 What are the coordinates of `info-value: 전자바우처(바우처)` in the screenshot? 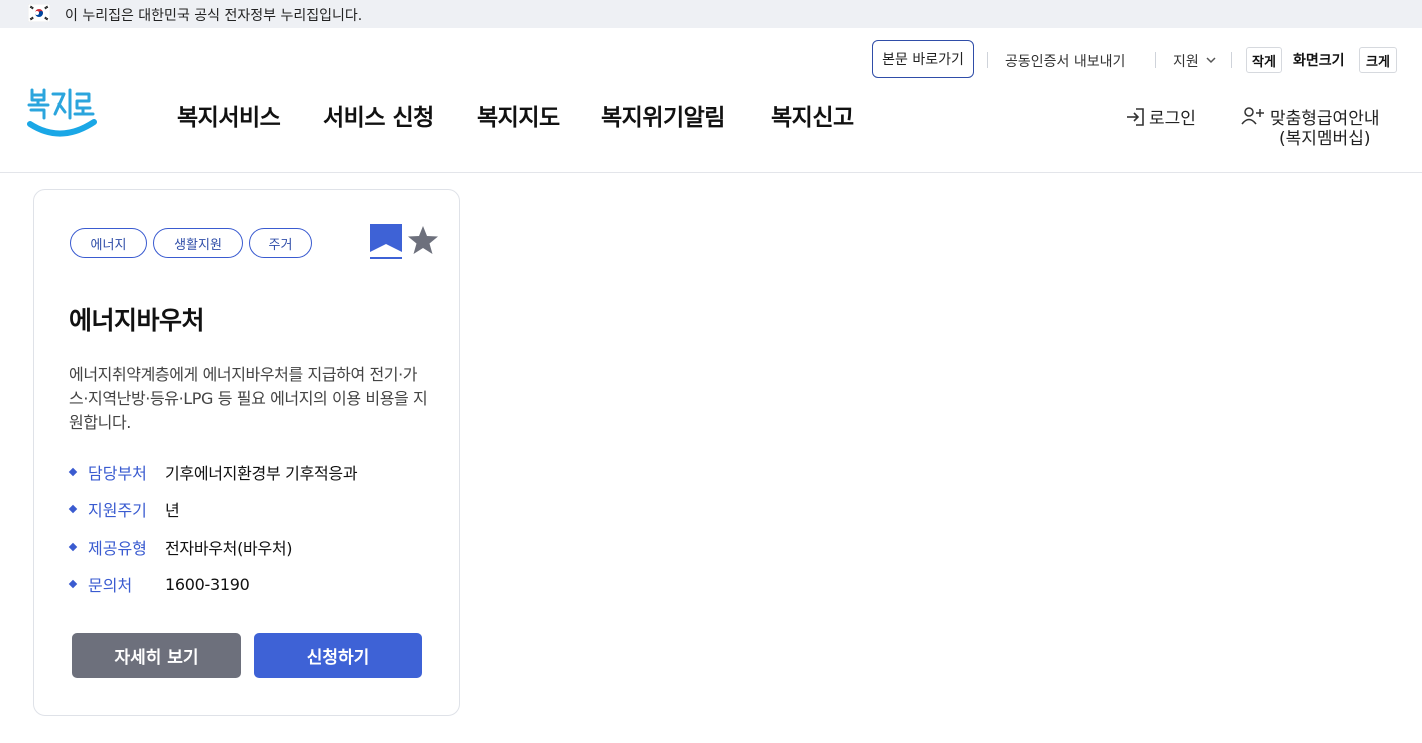 It's located at (229, 548).